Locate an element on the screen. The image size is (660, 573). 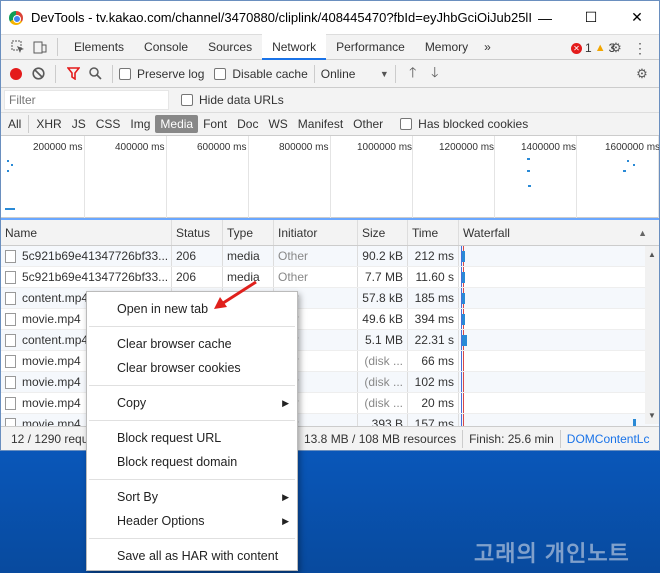
has-blocked-cookies-checkbox: Has blocked cookies is located at coordinates (464, 124).